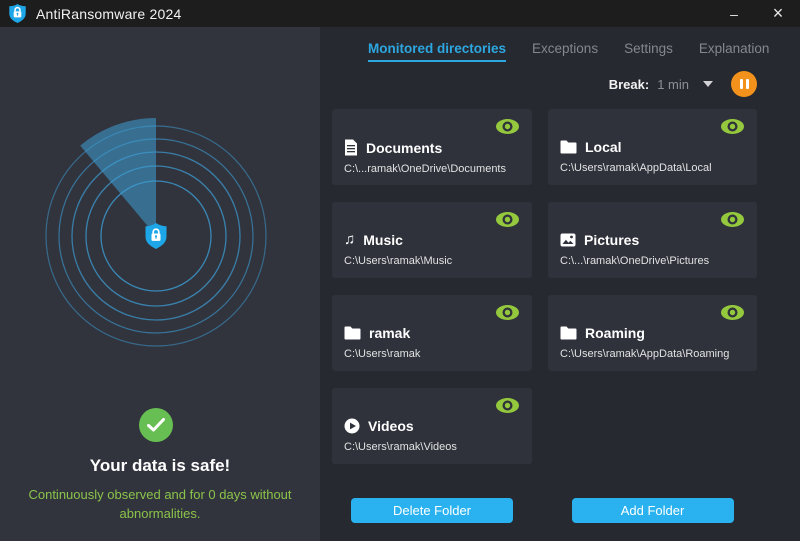  I want to click on directory-name: Roaming, so click(615, 333).